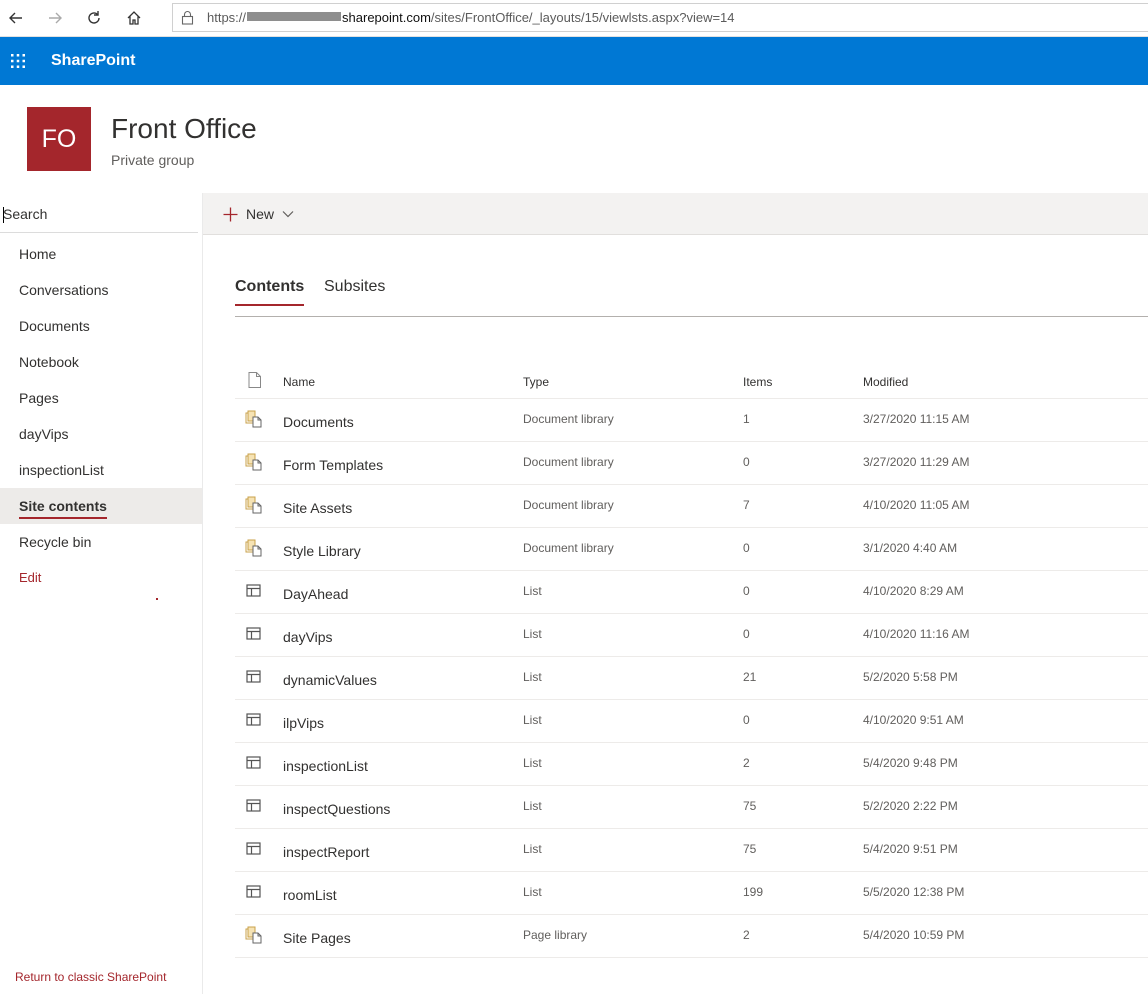  What do you see at coordinates (101, 434) in the screenshot?
I see `nav-item-dayvips: dayVips` at bounding box center [101, 434].